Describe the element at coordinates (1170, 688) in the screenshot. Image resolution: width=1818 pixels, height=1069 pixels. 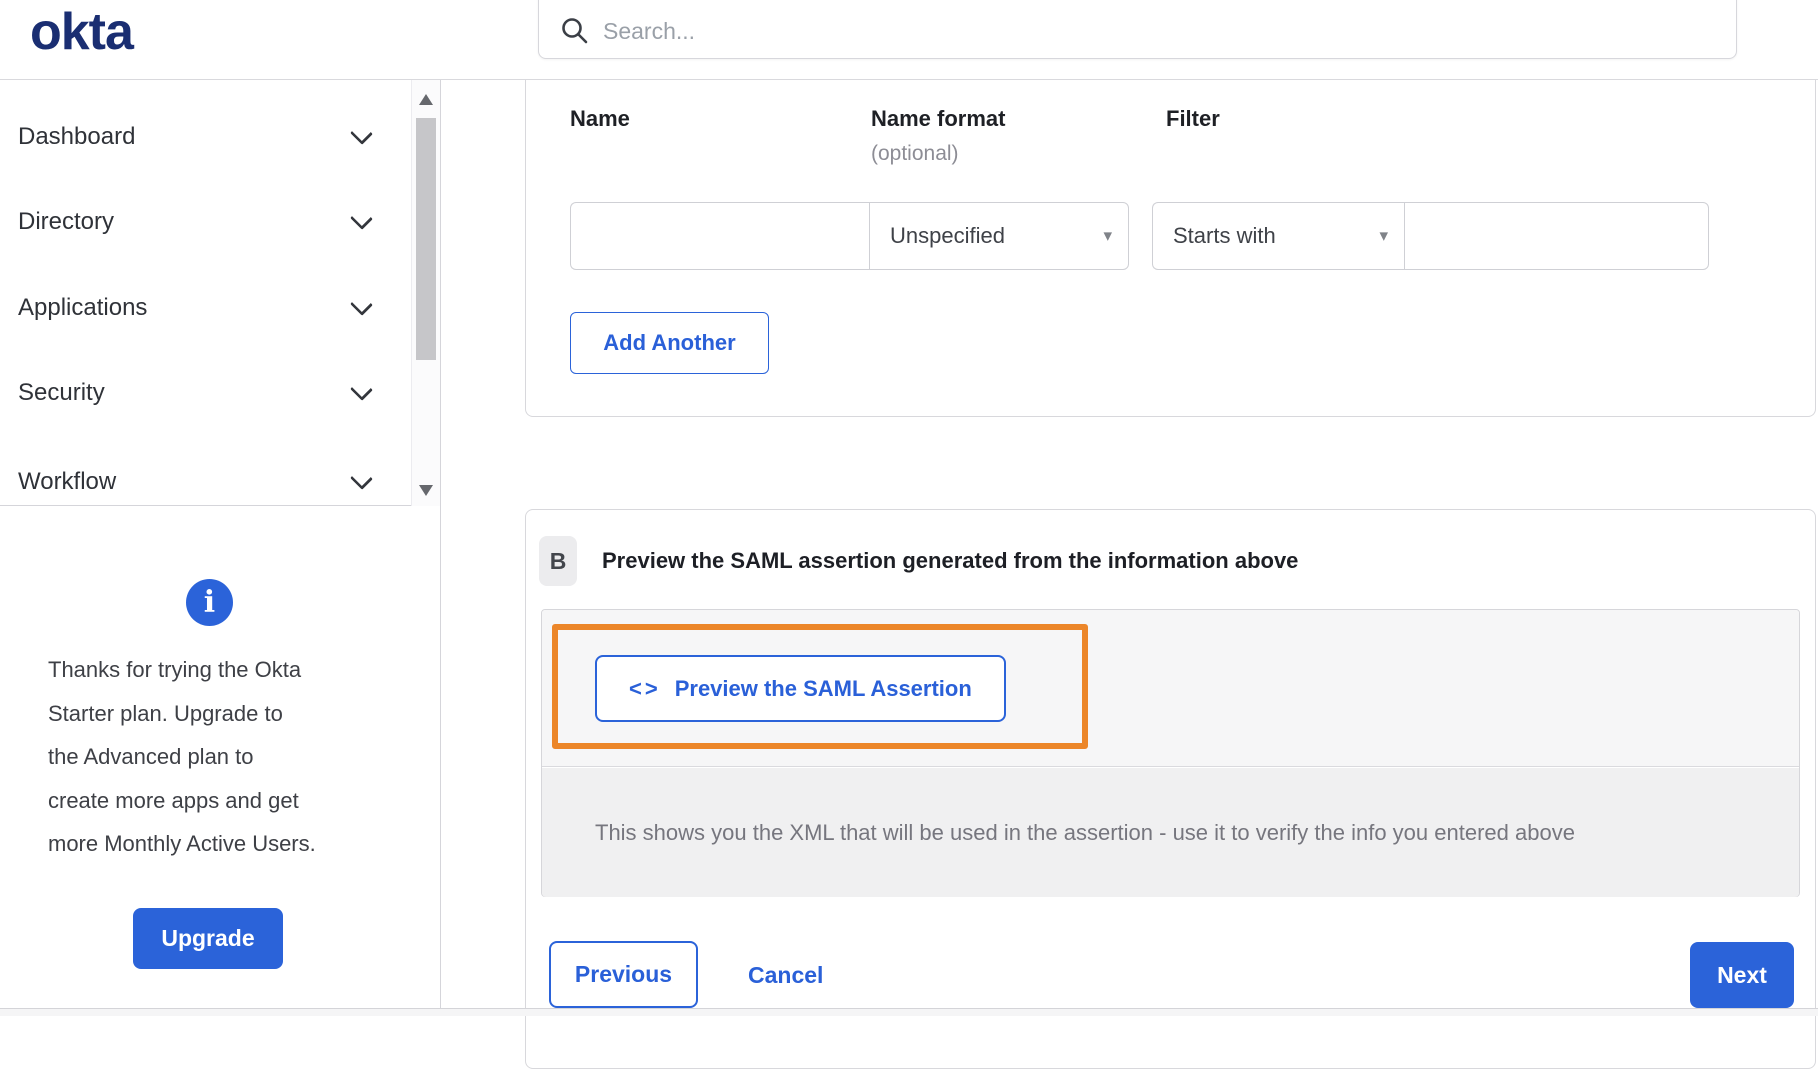
I see `preview-panel-top: <> Preview the SAML Assertion` at that location.